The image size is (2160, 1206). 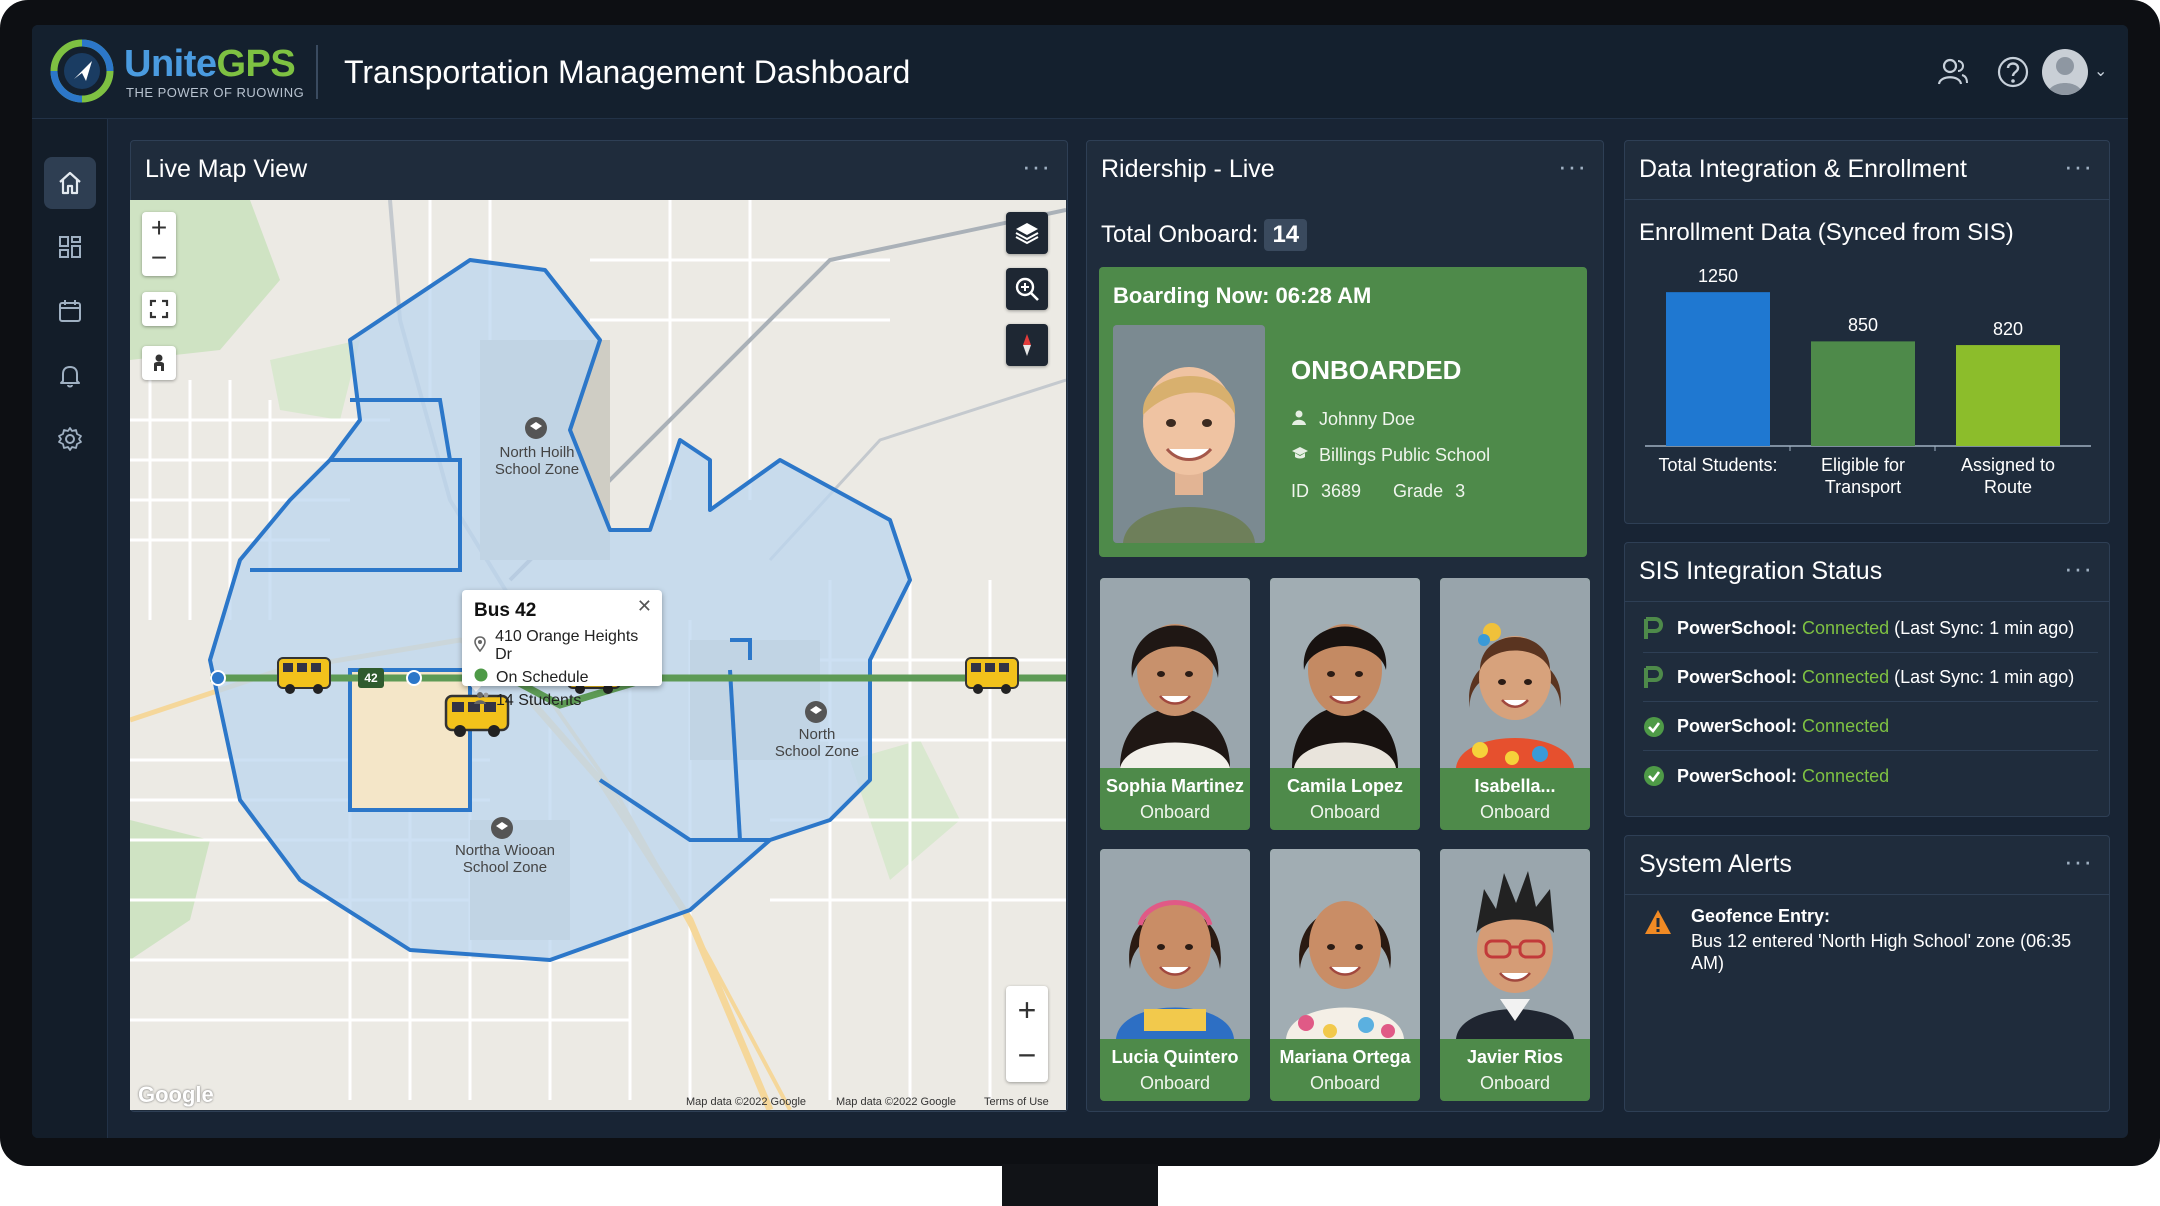 I want to click on street-view-button, so click(x=159, y=363).